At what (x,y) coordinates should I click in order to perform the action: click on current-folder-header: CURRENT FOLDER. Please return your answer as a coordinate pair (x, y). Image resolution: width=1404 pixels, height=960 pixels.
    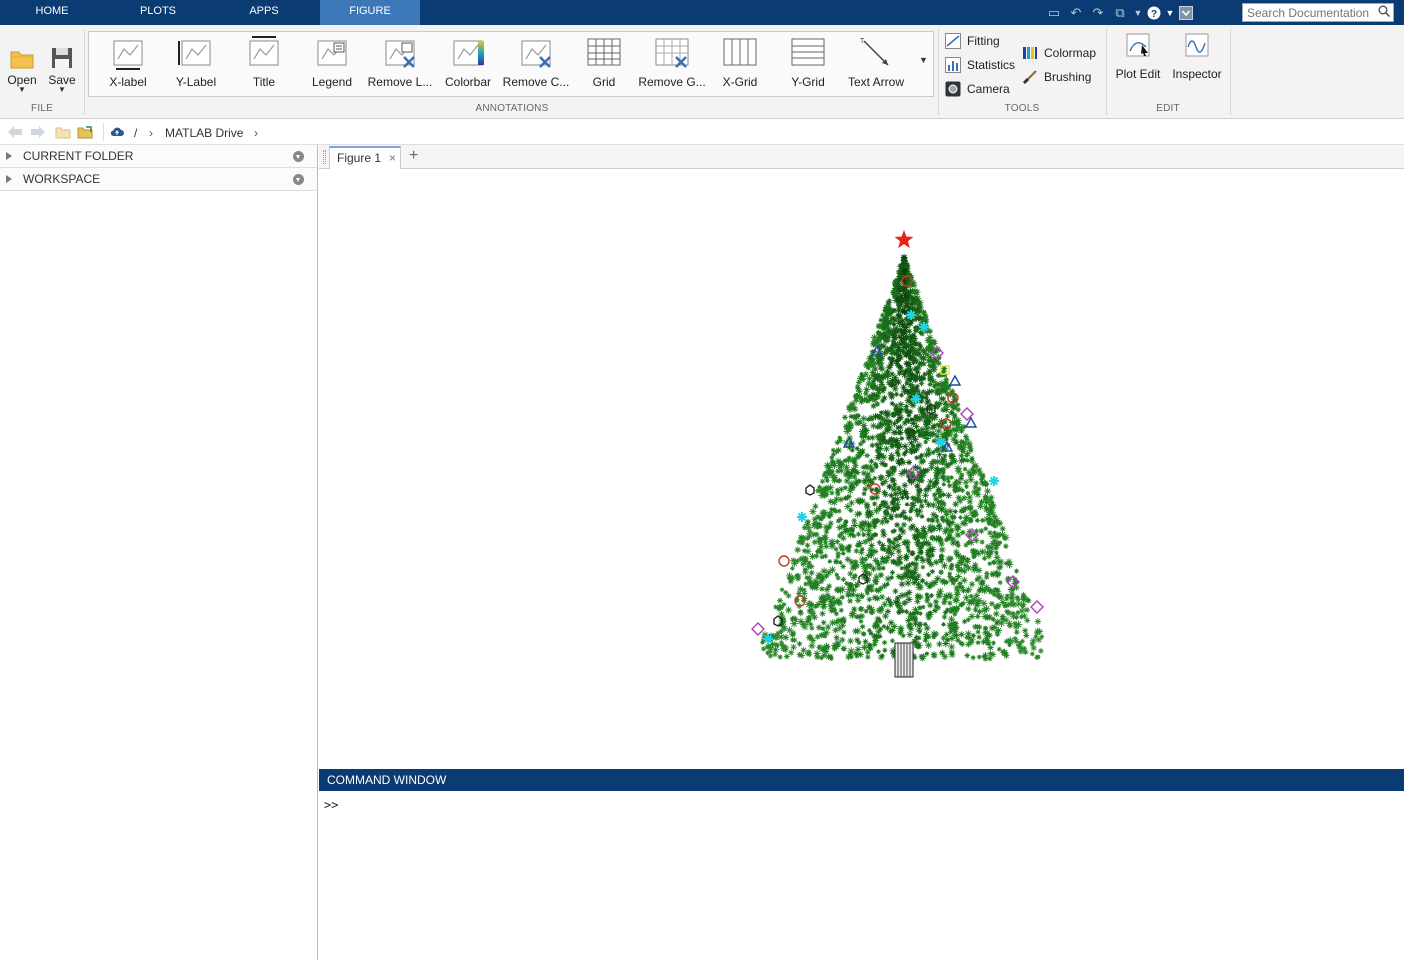
    Looking at the image, I should click on (158, 156).